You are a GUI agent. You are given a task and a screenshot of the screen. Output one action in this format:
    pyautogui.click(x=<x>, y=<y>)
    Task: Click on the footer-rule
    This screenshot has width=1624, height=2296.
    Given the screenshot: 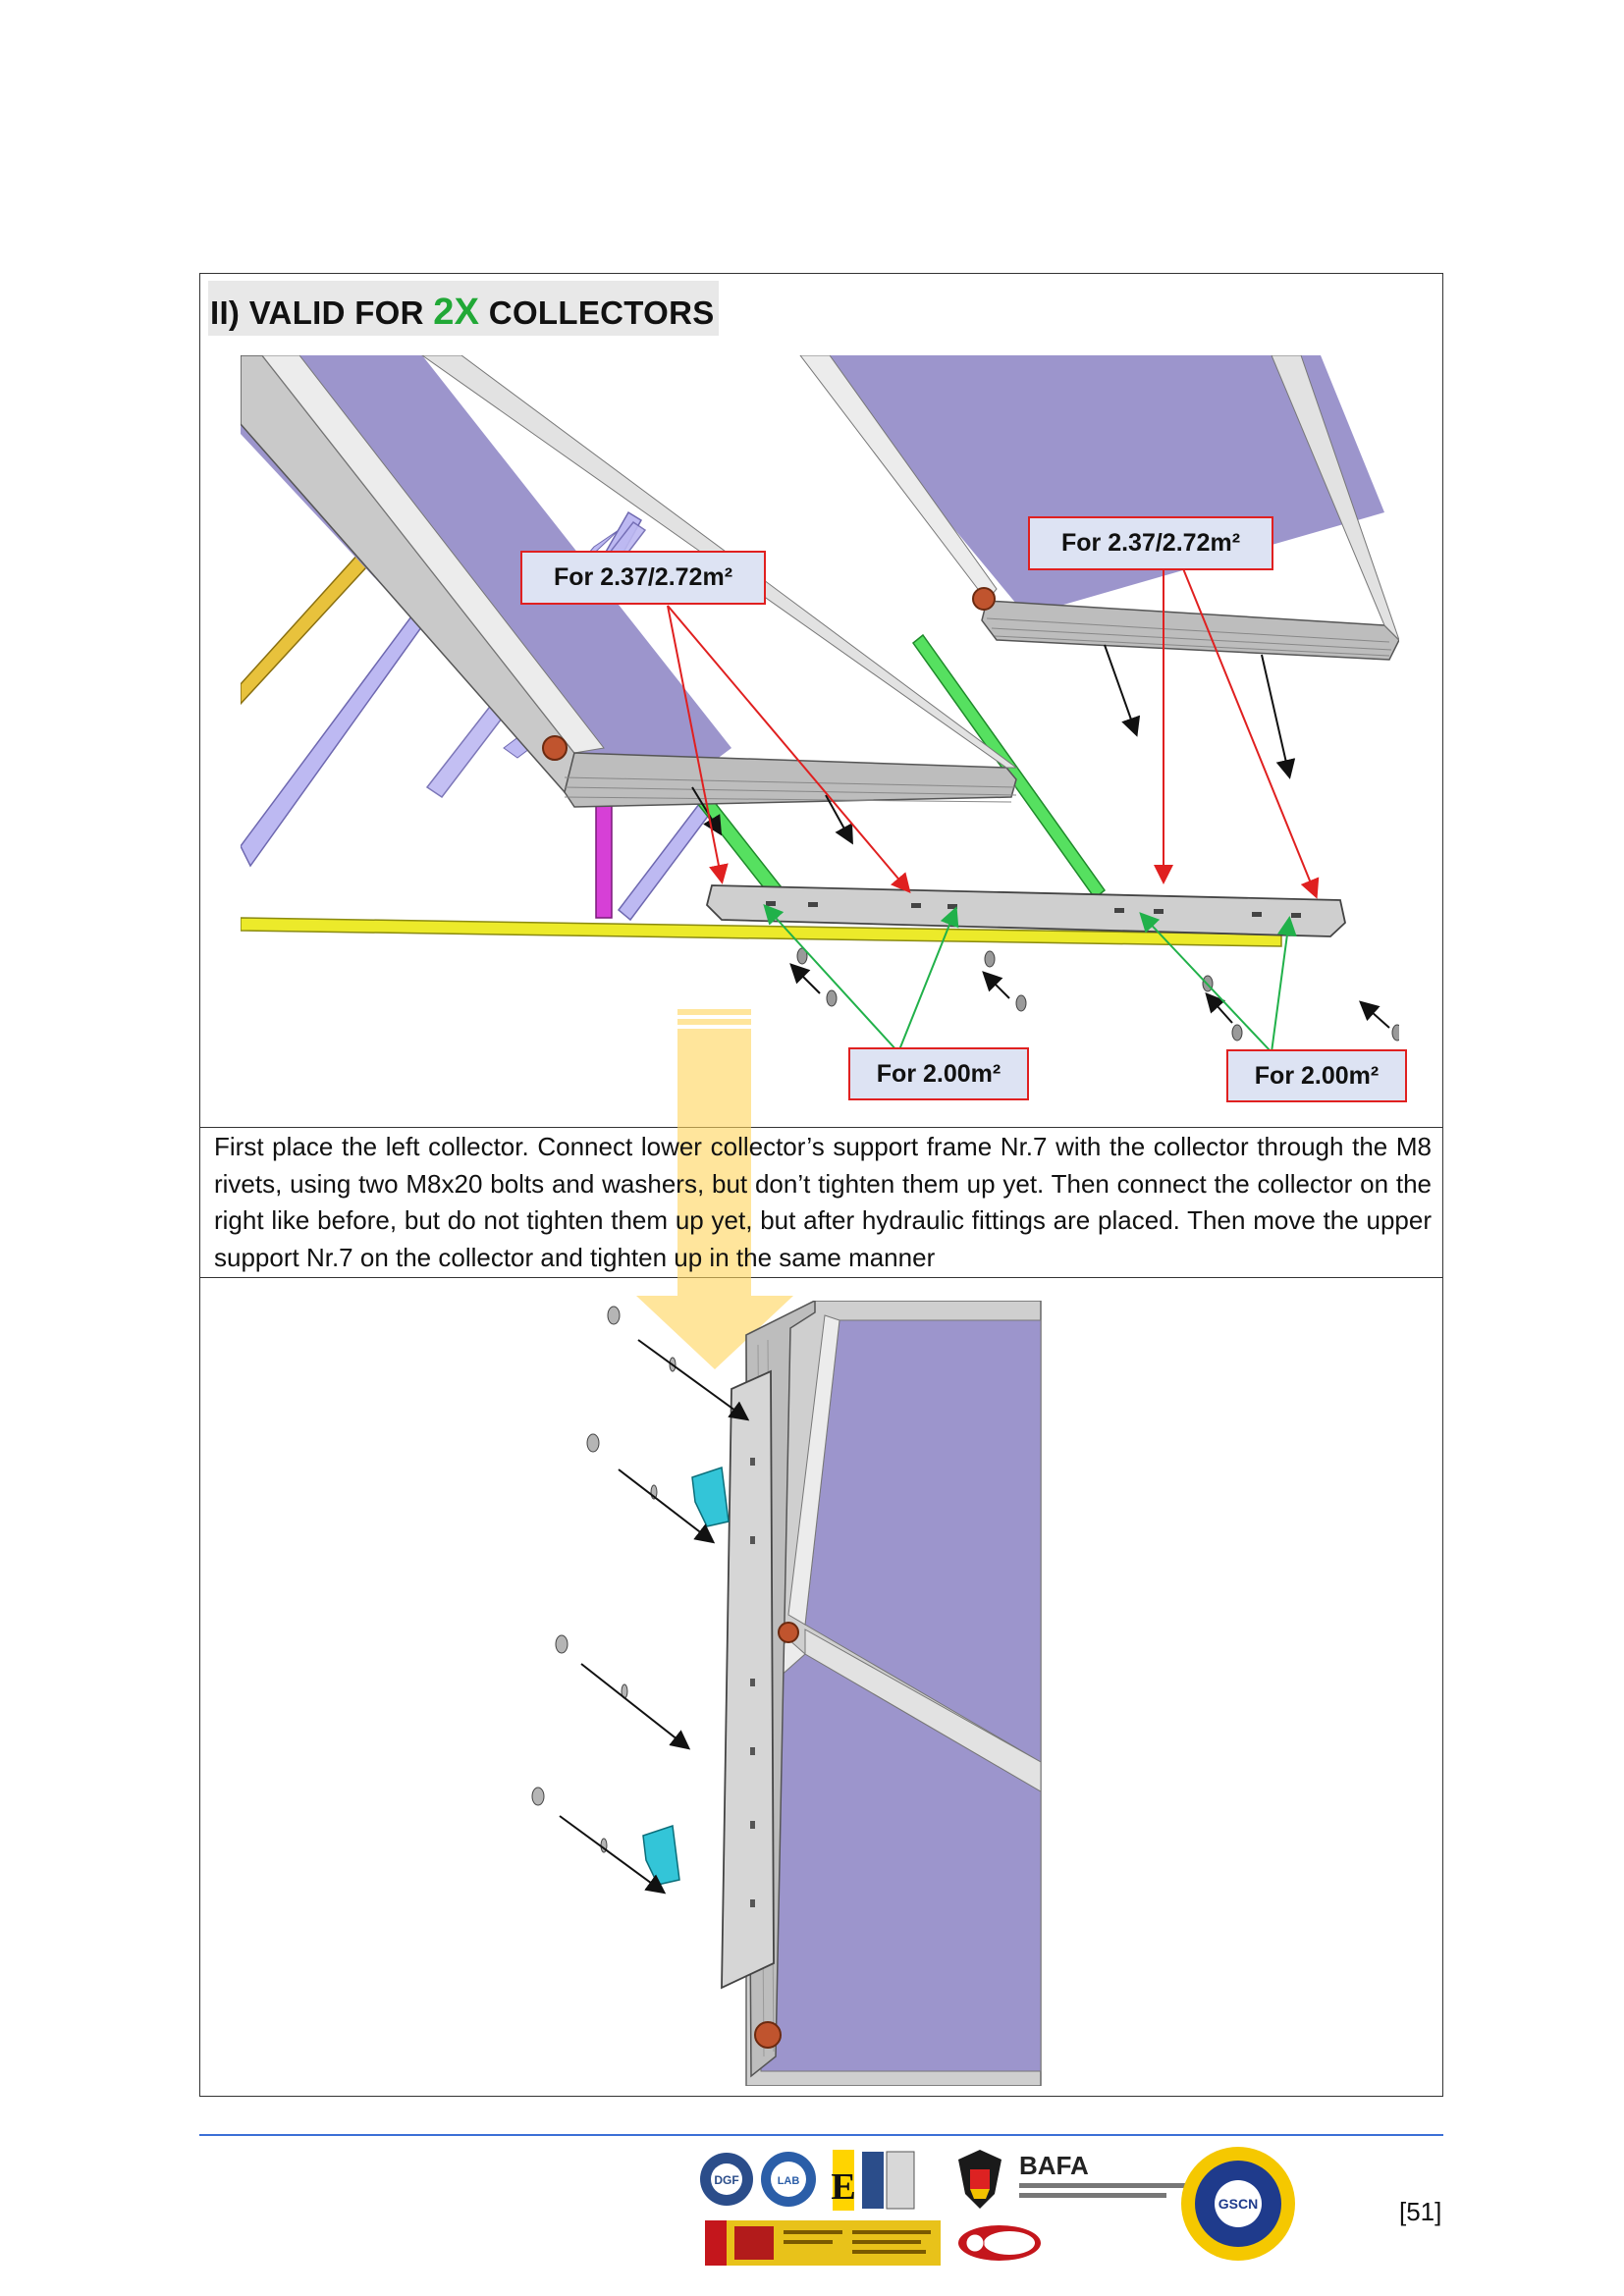 What is the action you would take?
    pyautogui.click(x=821, y=2135)
    